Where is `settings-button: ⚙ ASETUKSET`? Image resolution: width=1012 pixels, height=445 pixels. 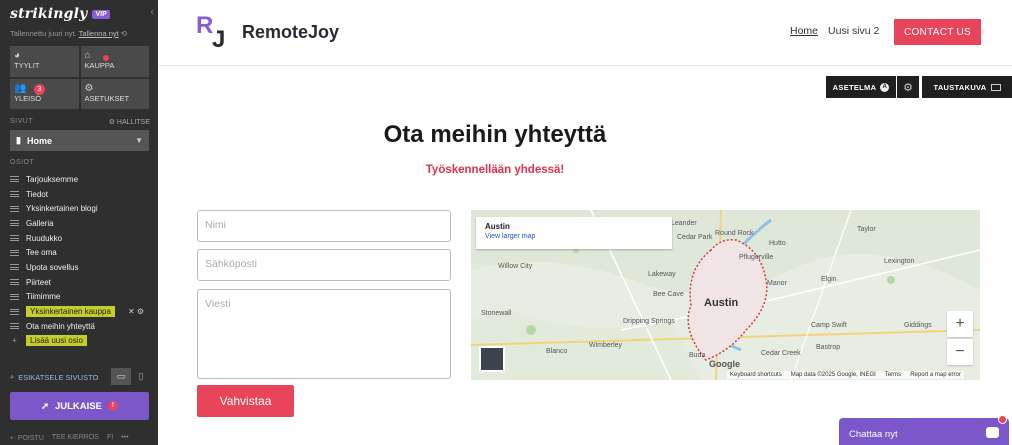 settings-button: ⚙ ASETUKSET is located at coordinates (114, 93).